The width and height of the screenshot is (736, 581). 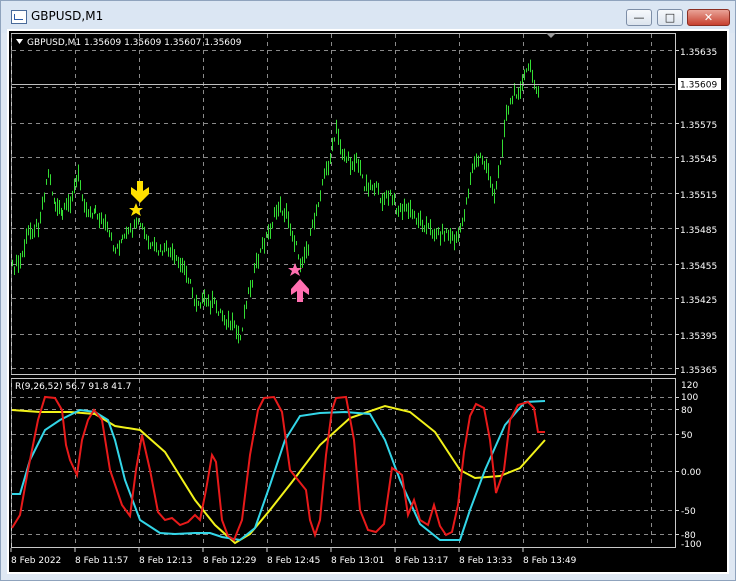 What do you see at coordinates (73, 387) in the screenshot?
I see `indicator-label: R(9,26,52) 56.7 91.8 41.7` at bounding box center [73, 387].